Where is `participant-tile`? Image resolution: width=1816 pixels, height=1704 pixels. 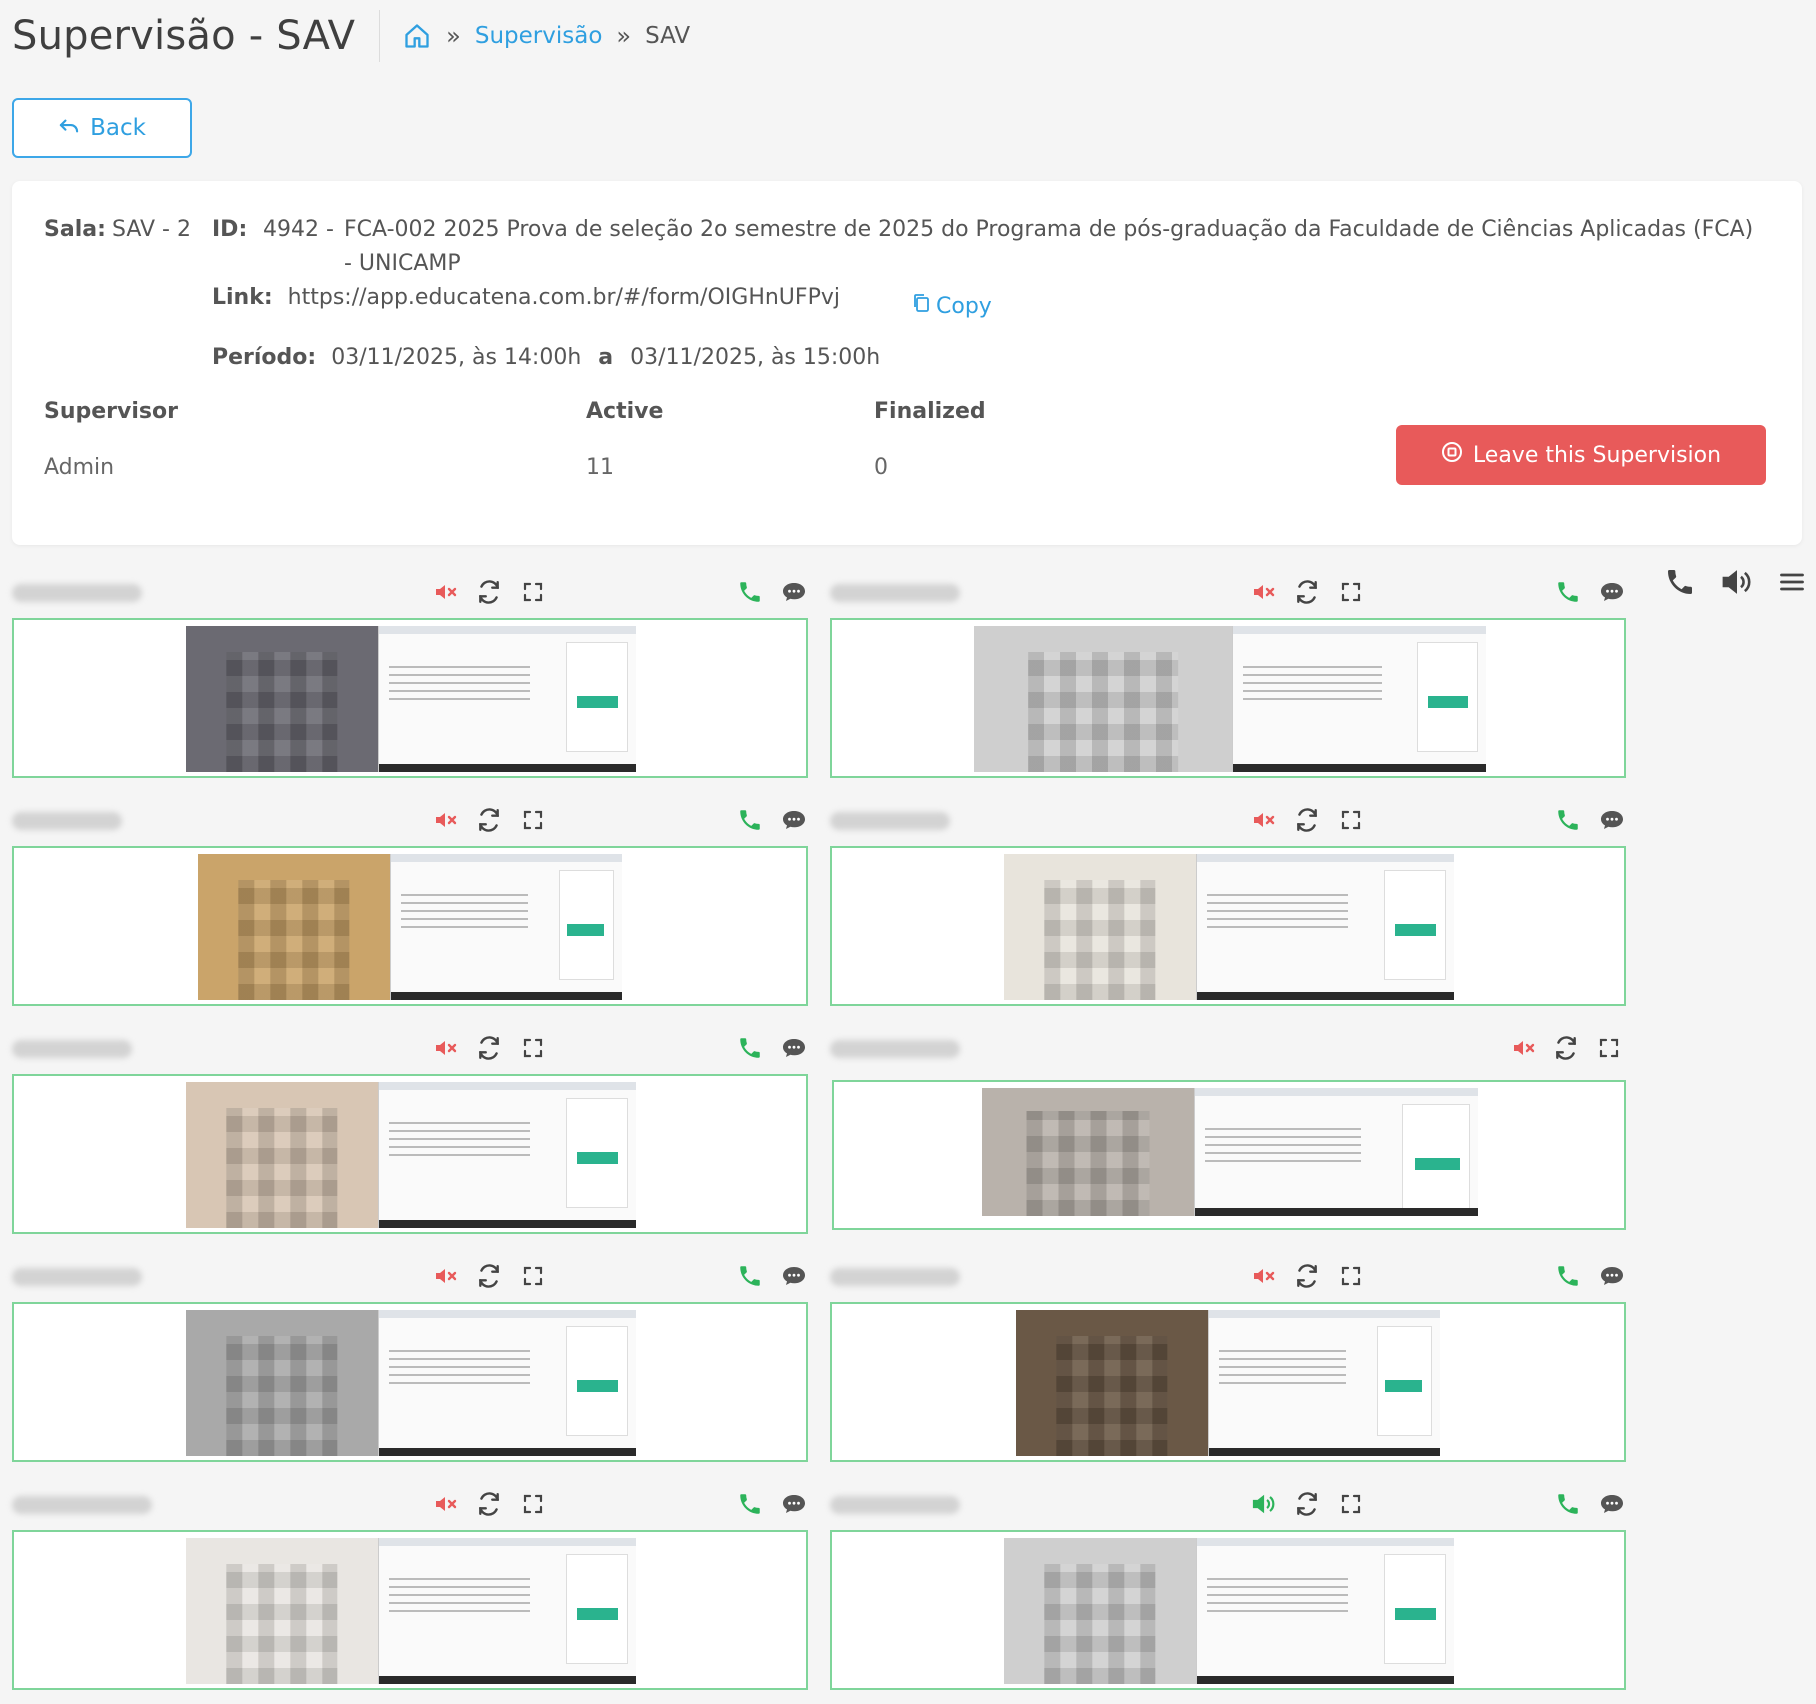 participant-tile is located at coordinates (410, 1587).